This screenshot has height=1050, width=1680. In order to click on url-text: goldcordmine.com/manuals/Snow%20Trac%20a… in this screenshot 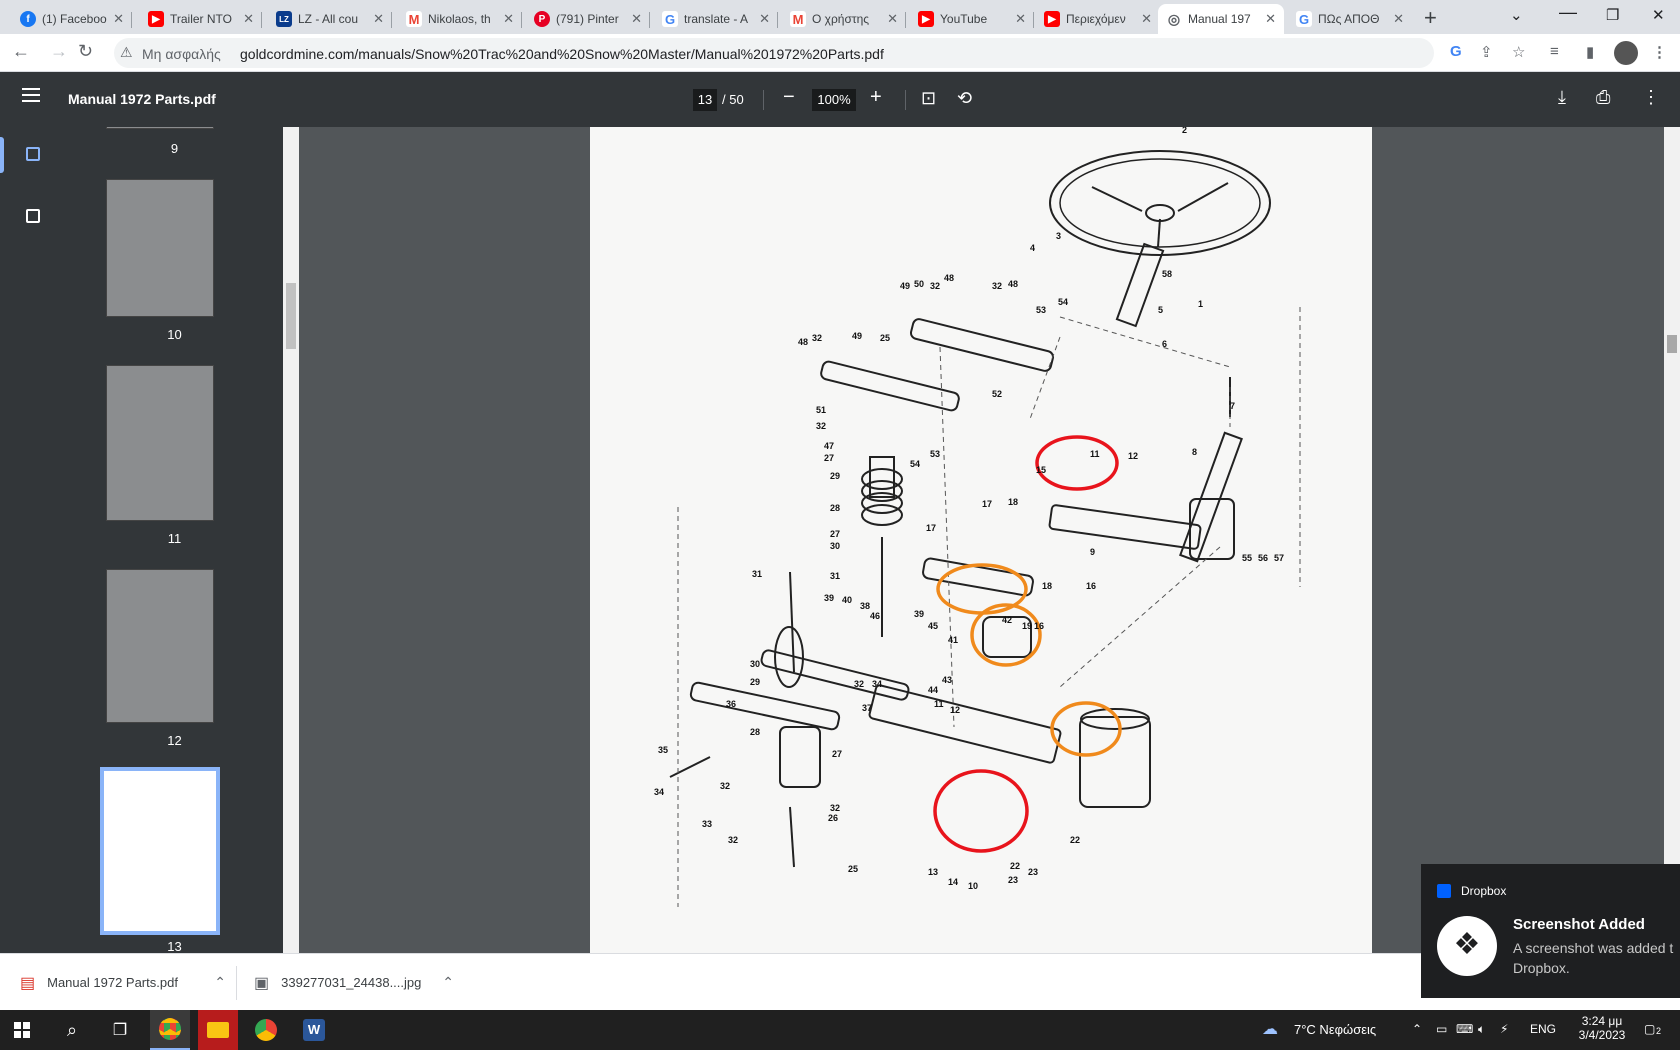, I will do `click(562, 54)`.